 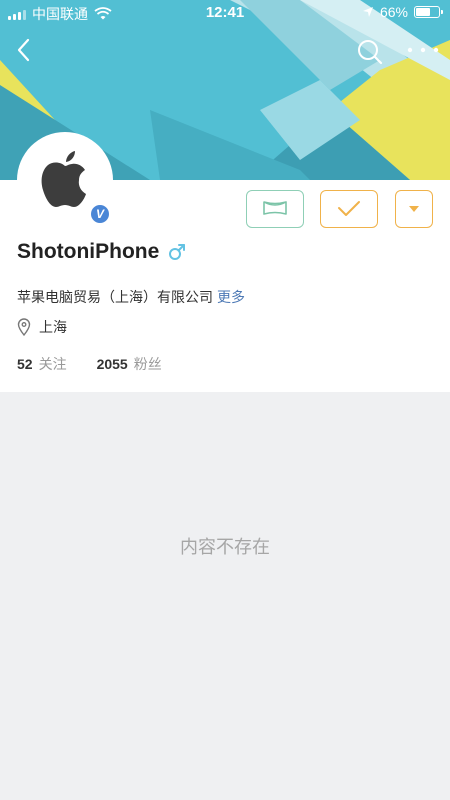 I want to click on status-right: 66%, so click(x=402, y=12).